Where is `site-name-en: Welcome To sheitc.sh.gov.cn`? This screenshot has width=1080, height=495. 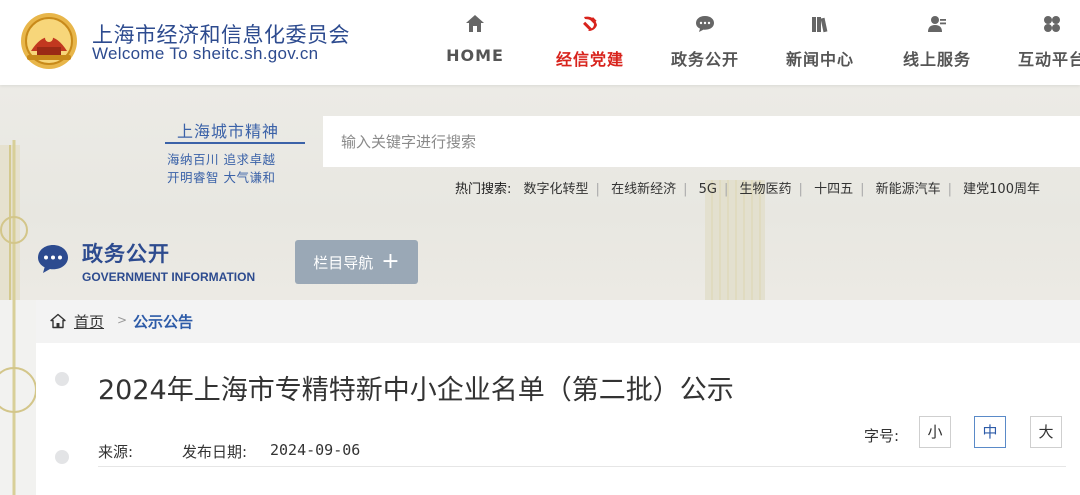
site-name-en: Welcome To sheitc.sh.gov.cn is located at coordinates (205, 54).